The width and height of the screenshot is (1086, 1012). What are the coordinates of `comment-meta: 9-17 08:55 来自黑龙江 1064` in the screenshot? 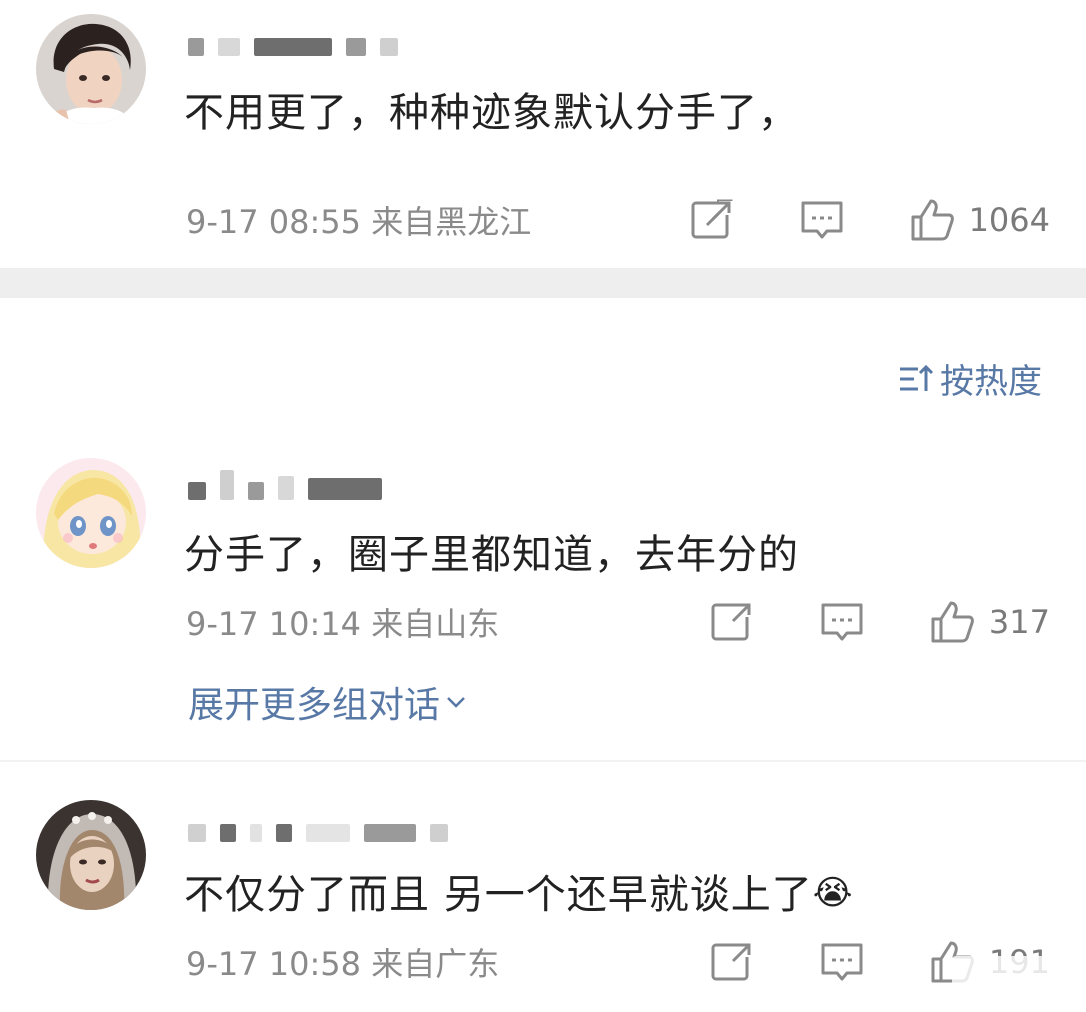 It's located at (618, 220).